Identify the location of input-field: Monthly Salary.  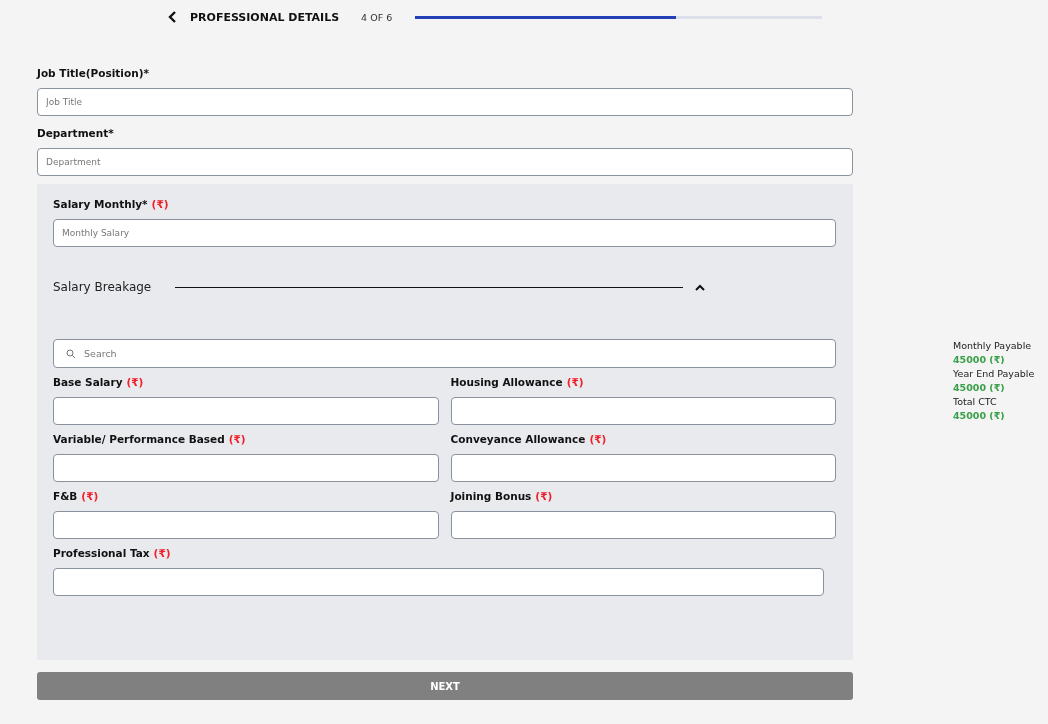
(444, 233).